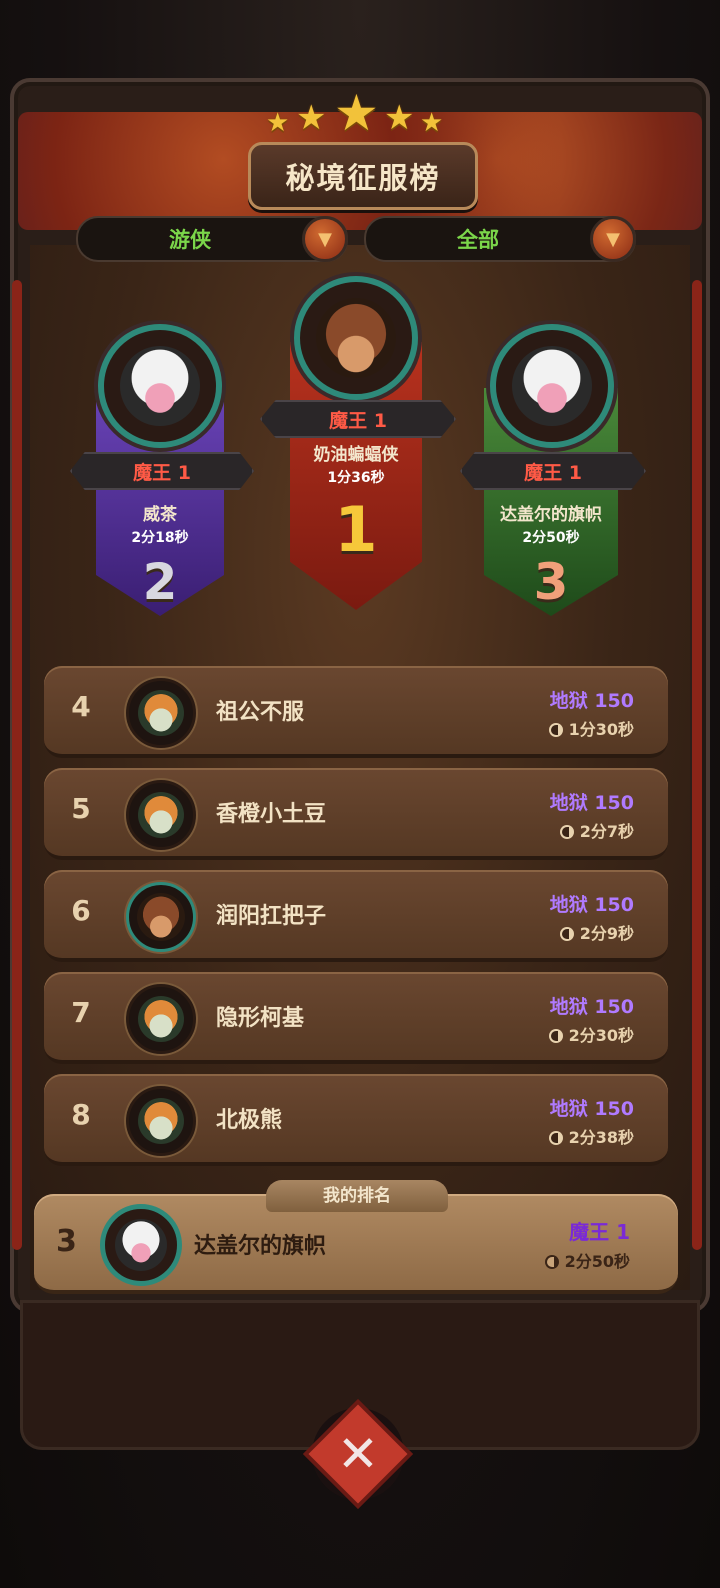 The width and height of the screenshot is (720, 1588). What do you see at coordinates (500, 239) in the screenshot?
I see `scope-filter-dropdown: 全部 ▼` at bounding box center [500, 239].